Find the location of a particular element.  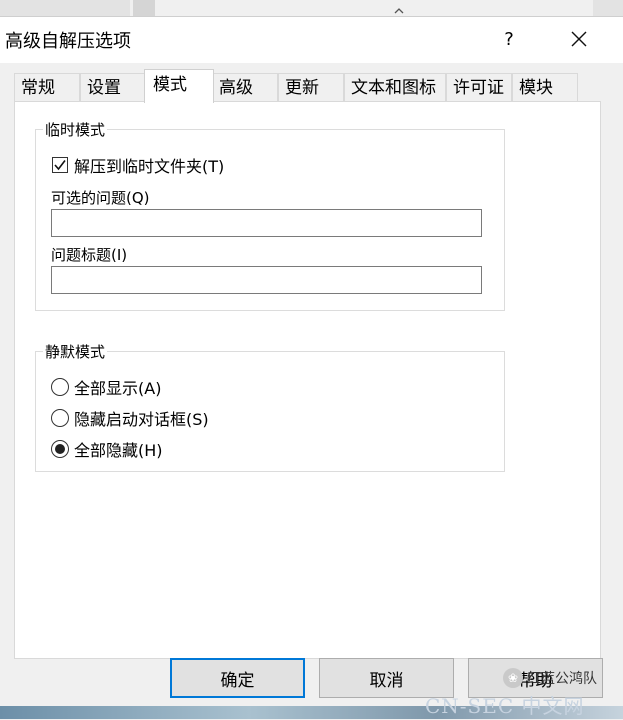

close-icon is located at coordinates (579, 39).